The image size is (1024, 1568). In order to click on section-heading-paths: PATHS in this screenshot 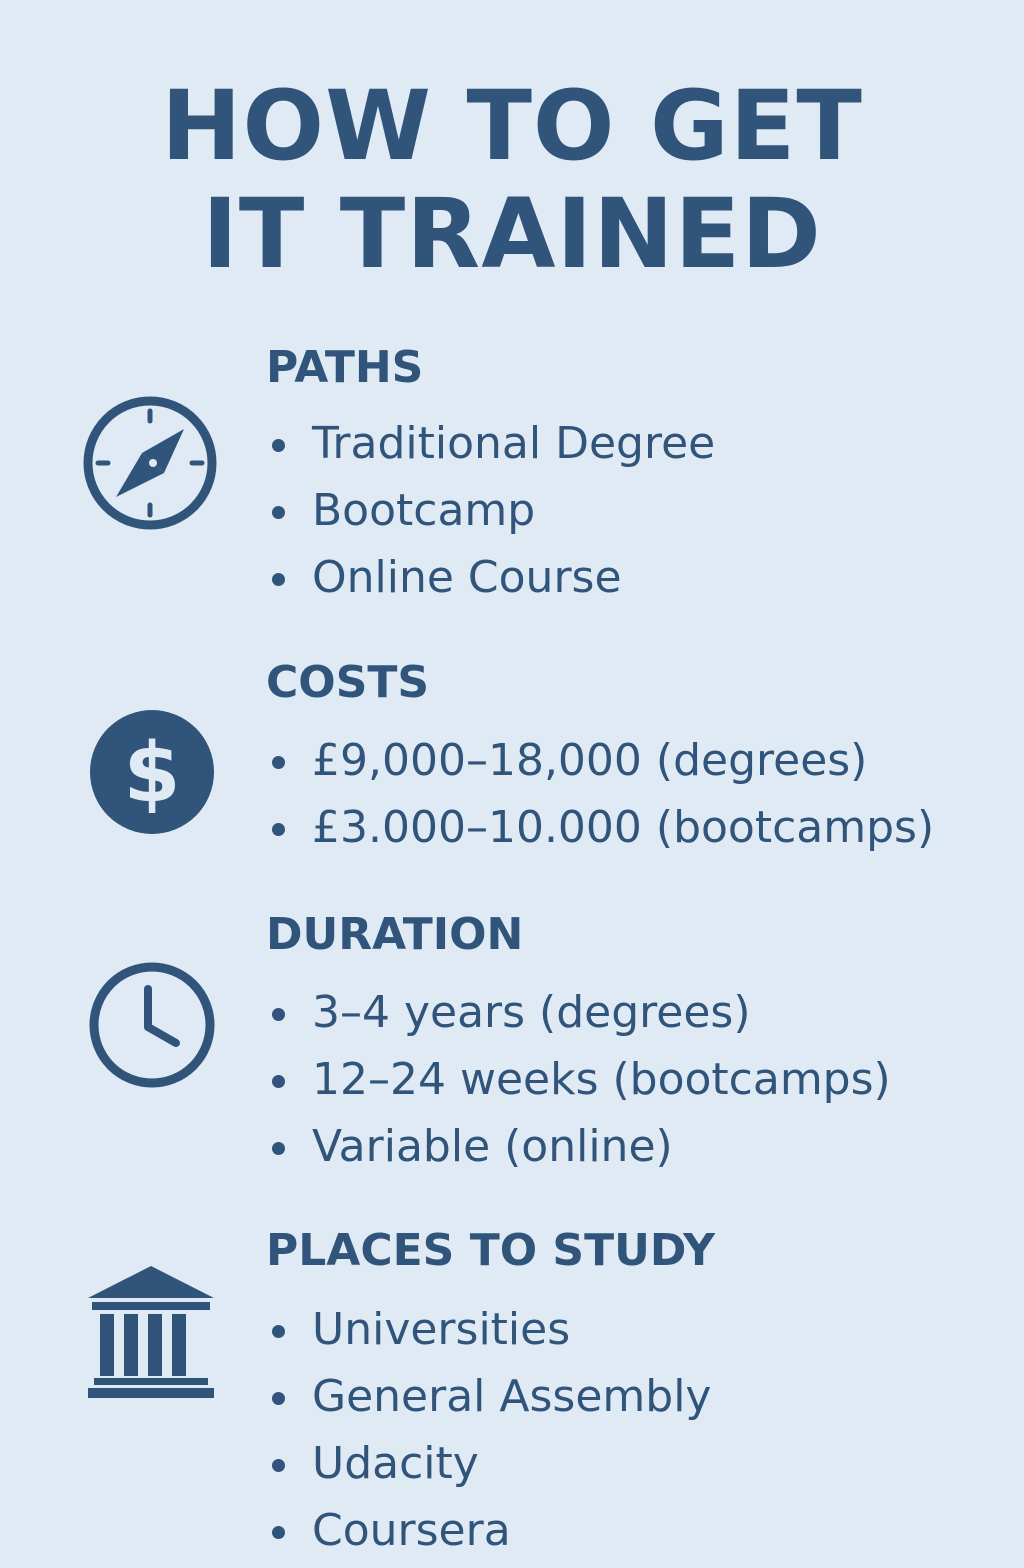, I will do `click(345, 367)`.